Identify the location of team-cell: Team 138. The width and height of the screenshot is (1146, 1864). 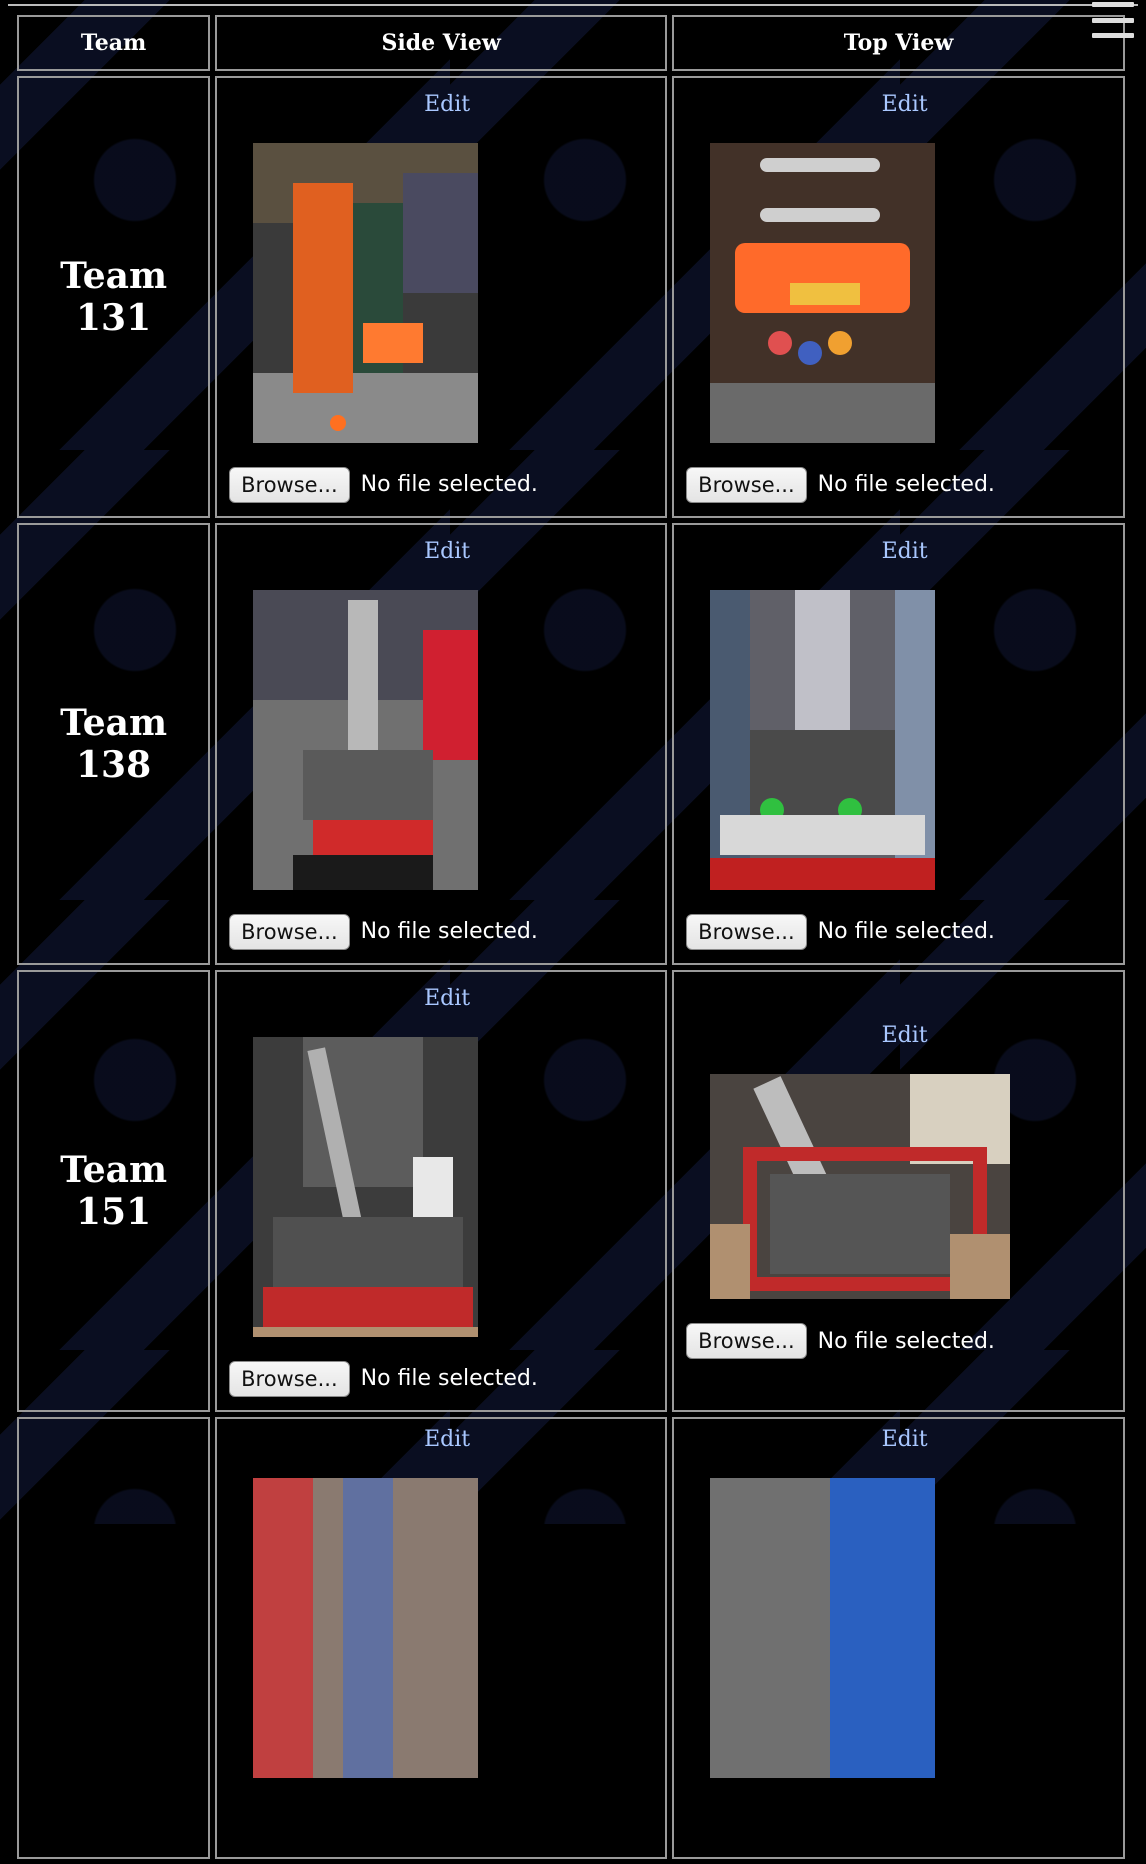
(114, 744).